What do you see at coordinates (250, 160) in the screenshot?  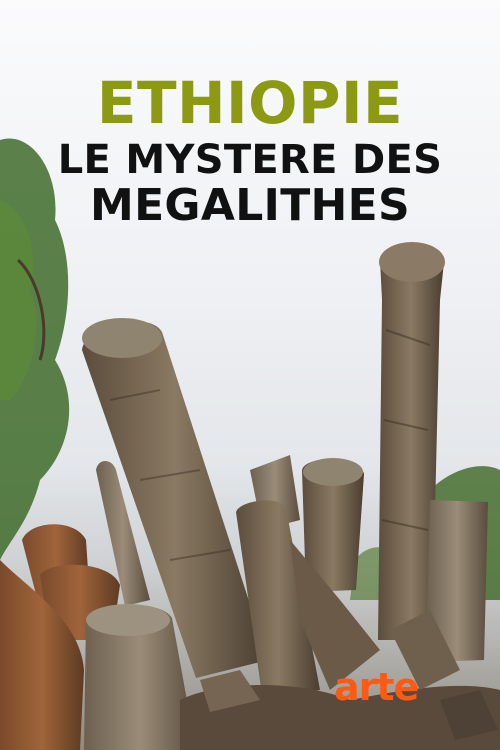 I see `title-subtitle-line1: LE MYSTERE DES` at bounding box center [250, 160].